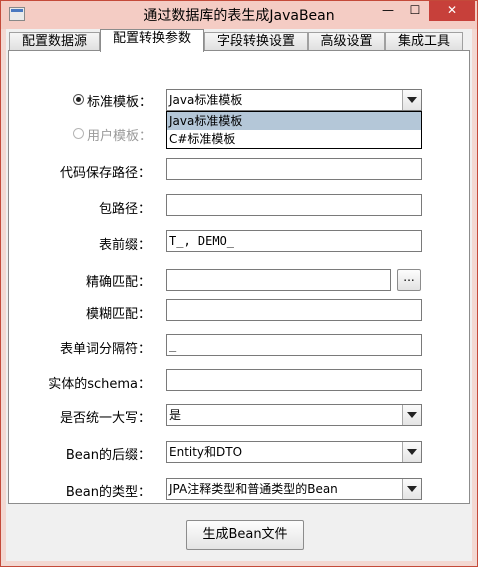 The height and width of the screenshot is (567, 478). What do you see at coordinates (105, 418) in the screenshot?
I see `uppercase-label: 是否统一大写：` at bounding box center [105, 418].